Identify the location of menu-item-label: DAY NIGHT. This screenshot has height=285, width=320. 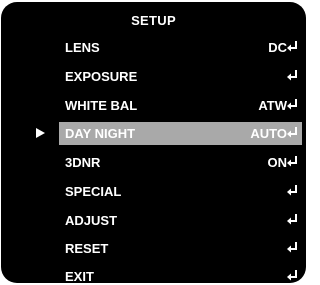
(100, 133).